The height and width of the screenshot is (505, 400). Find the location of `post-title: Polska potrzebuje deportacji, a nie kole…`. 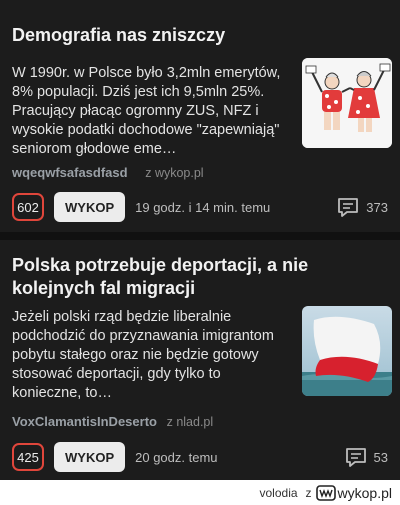

post-title: Polska potrzebuje deportacji, a nie kole… is located at coordinates (201, 277).